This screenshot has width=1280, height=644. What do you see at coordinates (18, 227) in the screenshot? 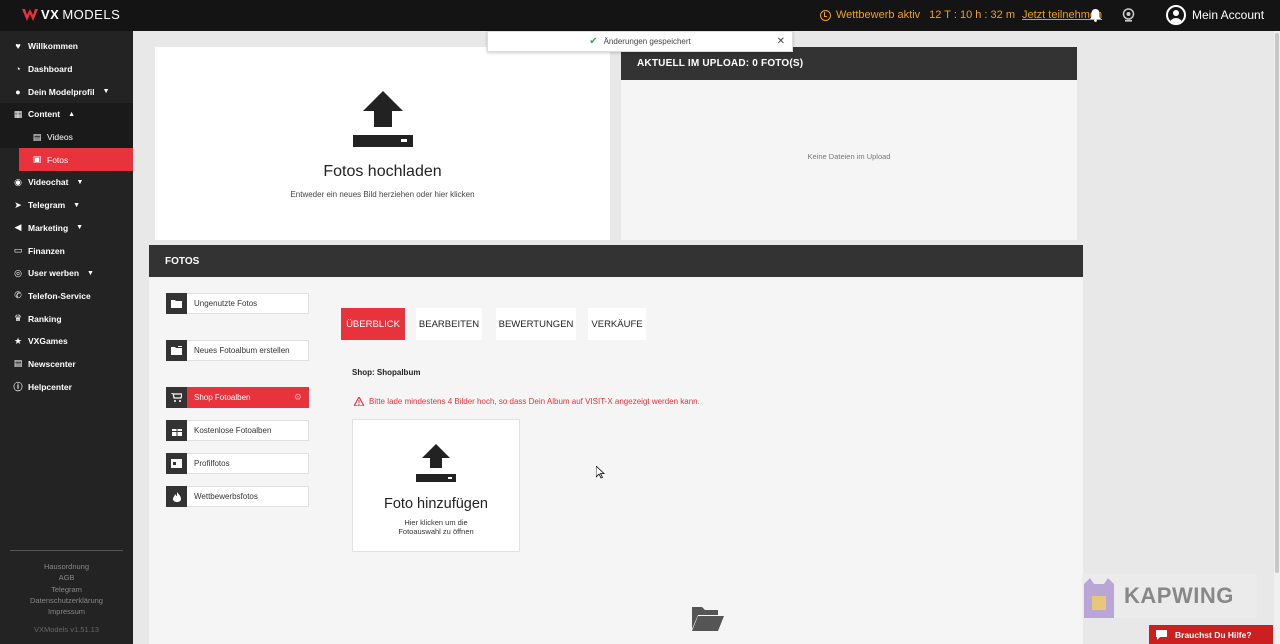
I see `megaphone-icon: ◀` at bounding box center [18, 227].